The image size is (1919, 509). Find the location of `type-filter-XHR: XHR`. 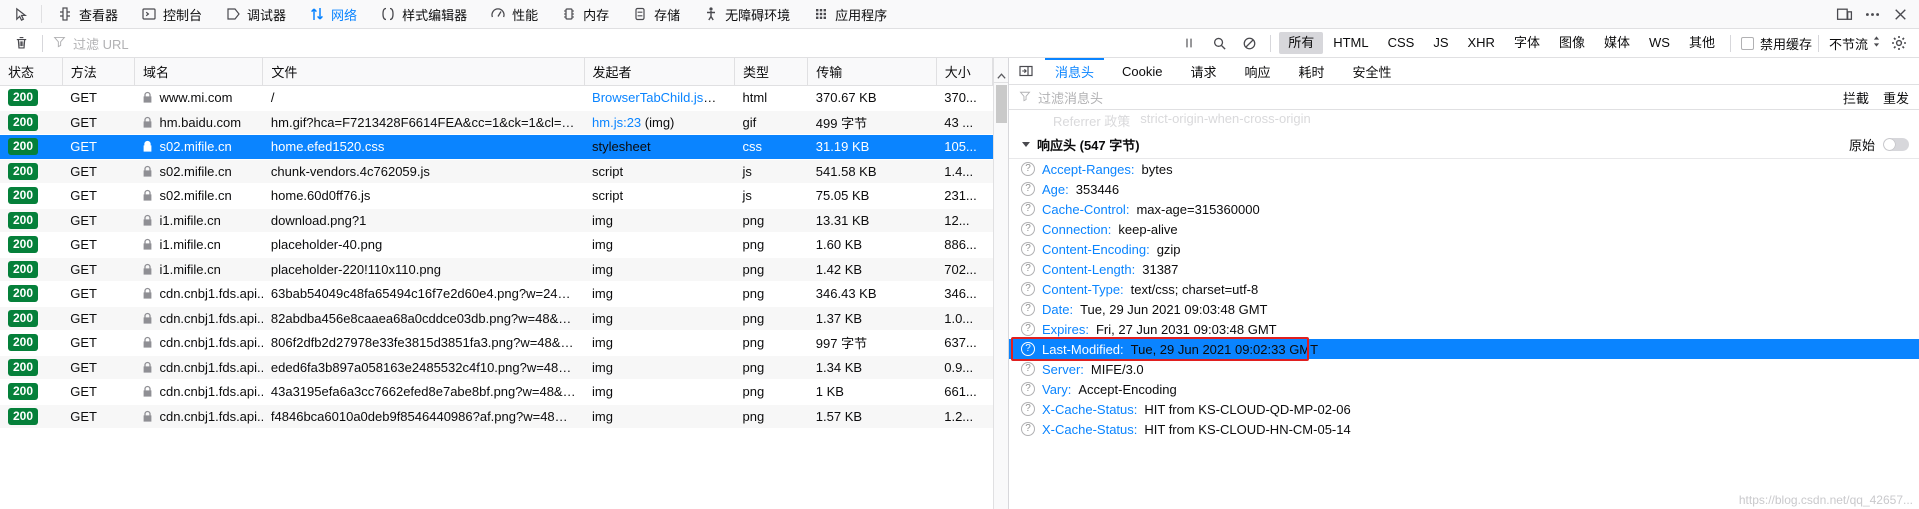

type-filter-XHR: XHR is located at coordinates (1481, 43).